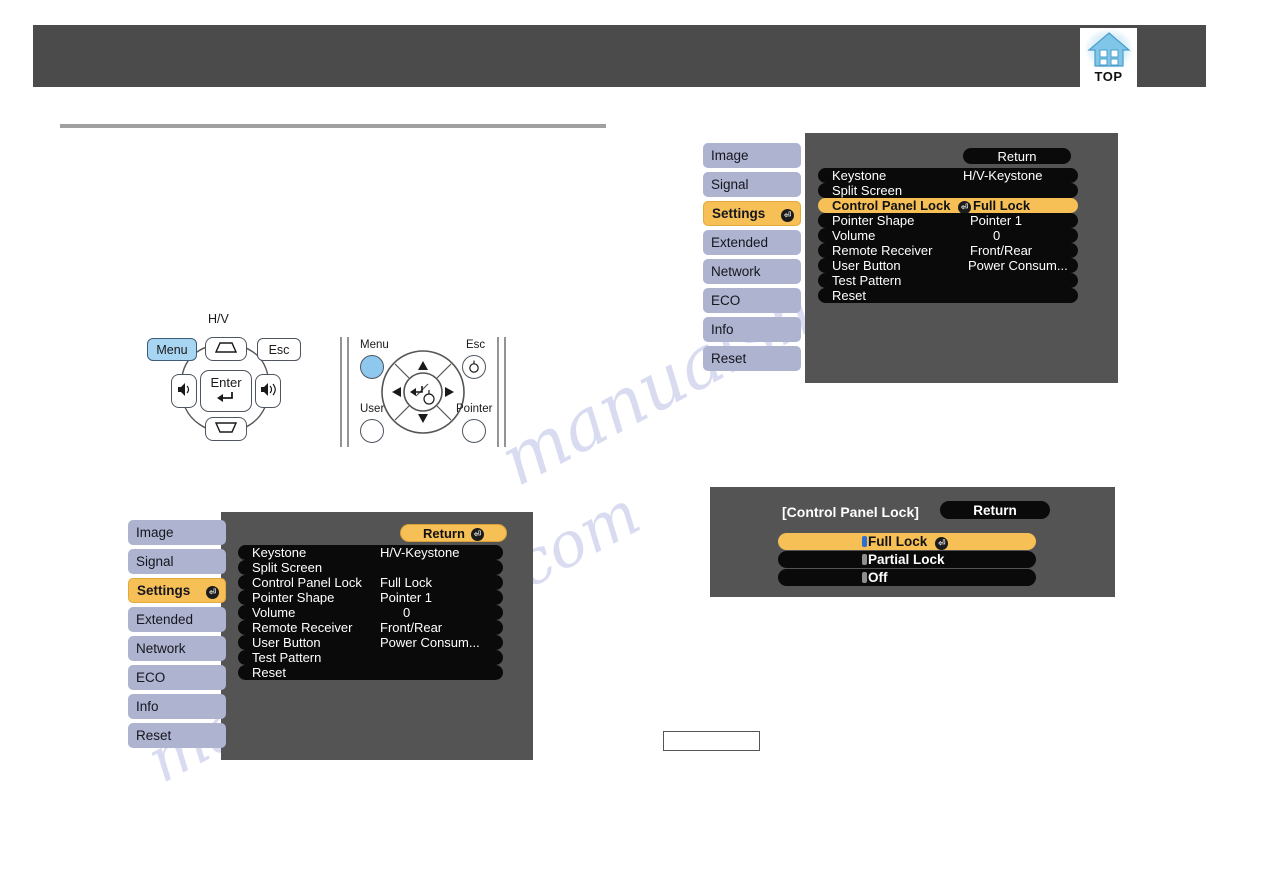  I want to click on sidebar-item-label: Signal, so click(155, 561).